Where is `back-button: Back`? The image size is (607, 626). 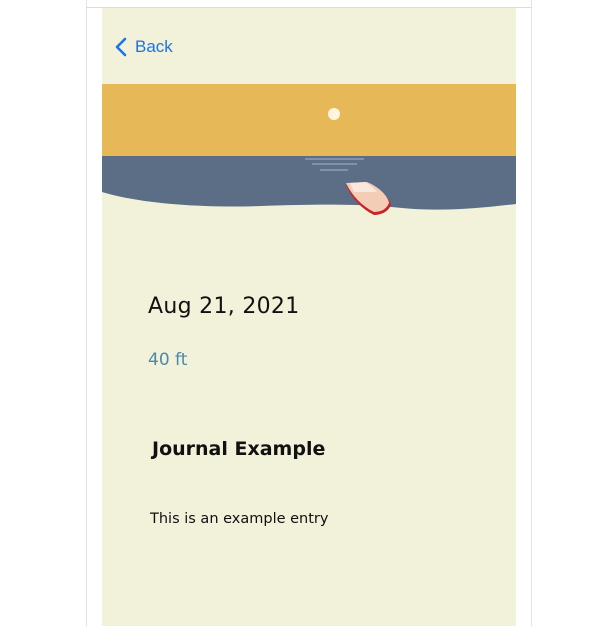
back-button: Back is located at coordinates (143, 47).